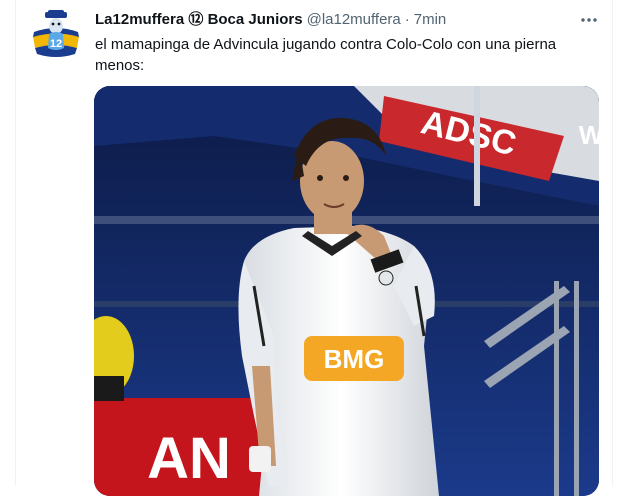 The image size is (627, 496). I want to click on more-horizontal-icon, so click(589, 20).